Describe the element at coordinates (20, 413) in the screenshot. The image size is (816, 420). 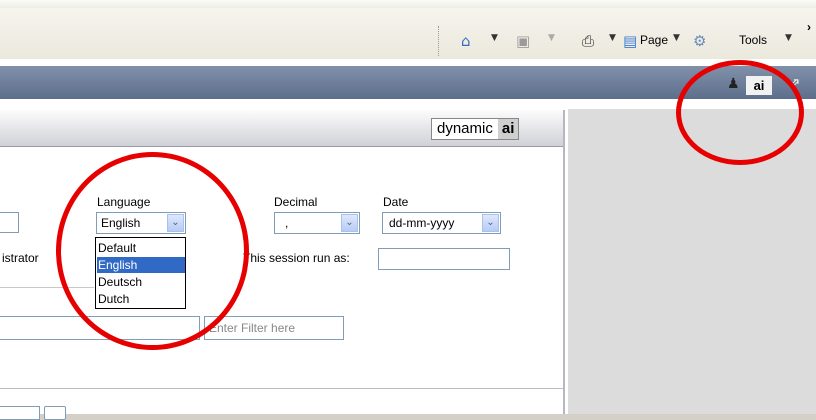
I see `bottom-partial-field` at that location.